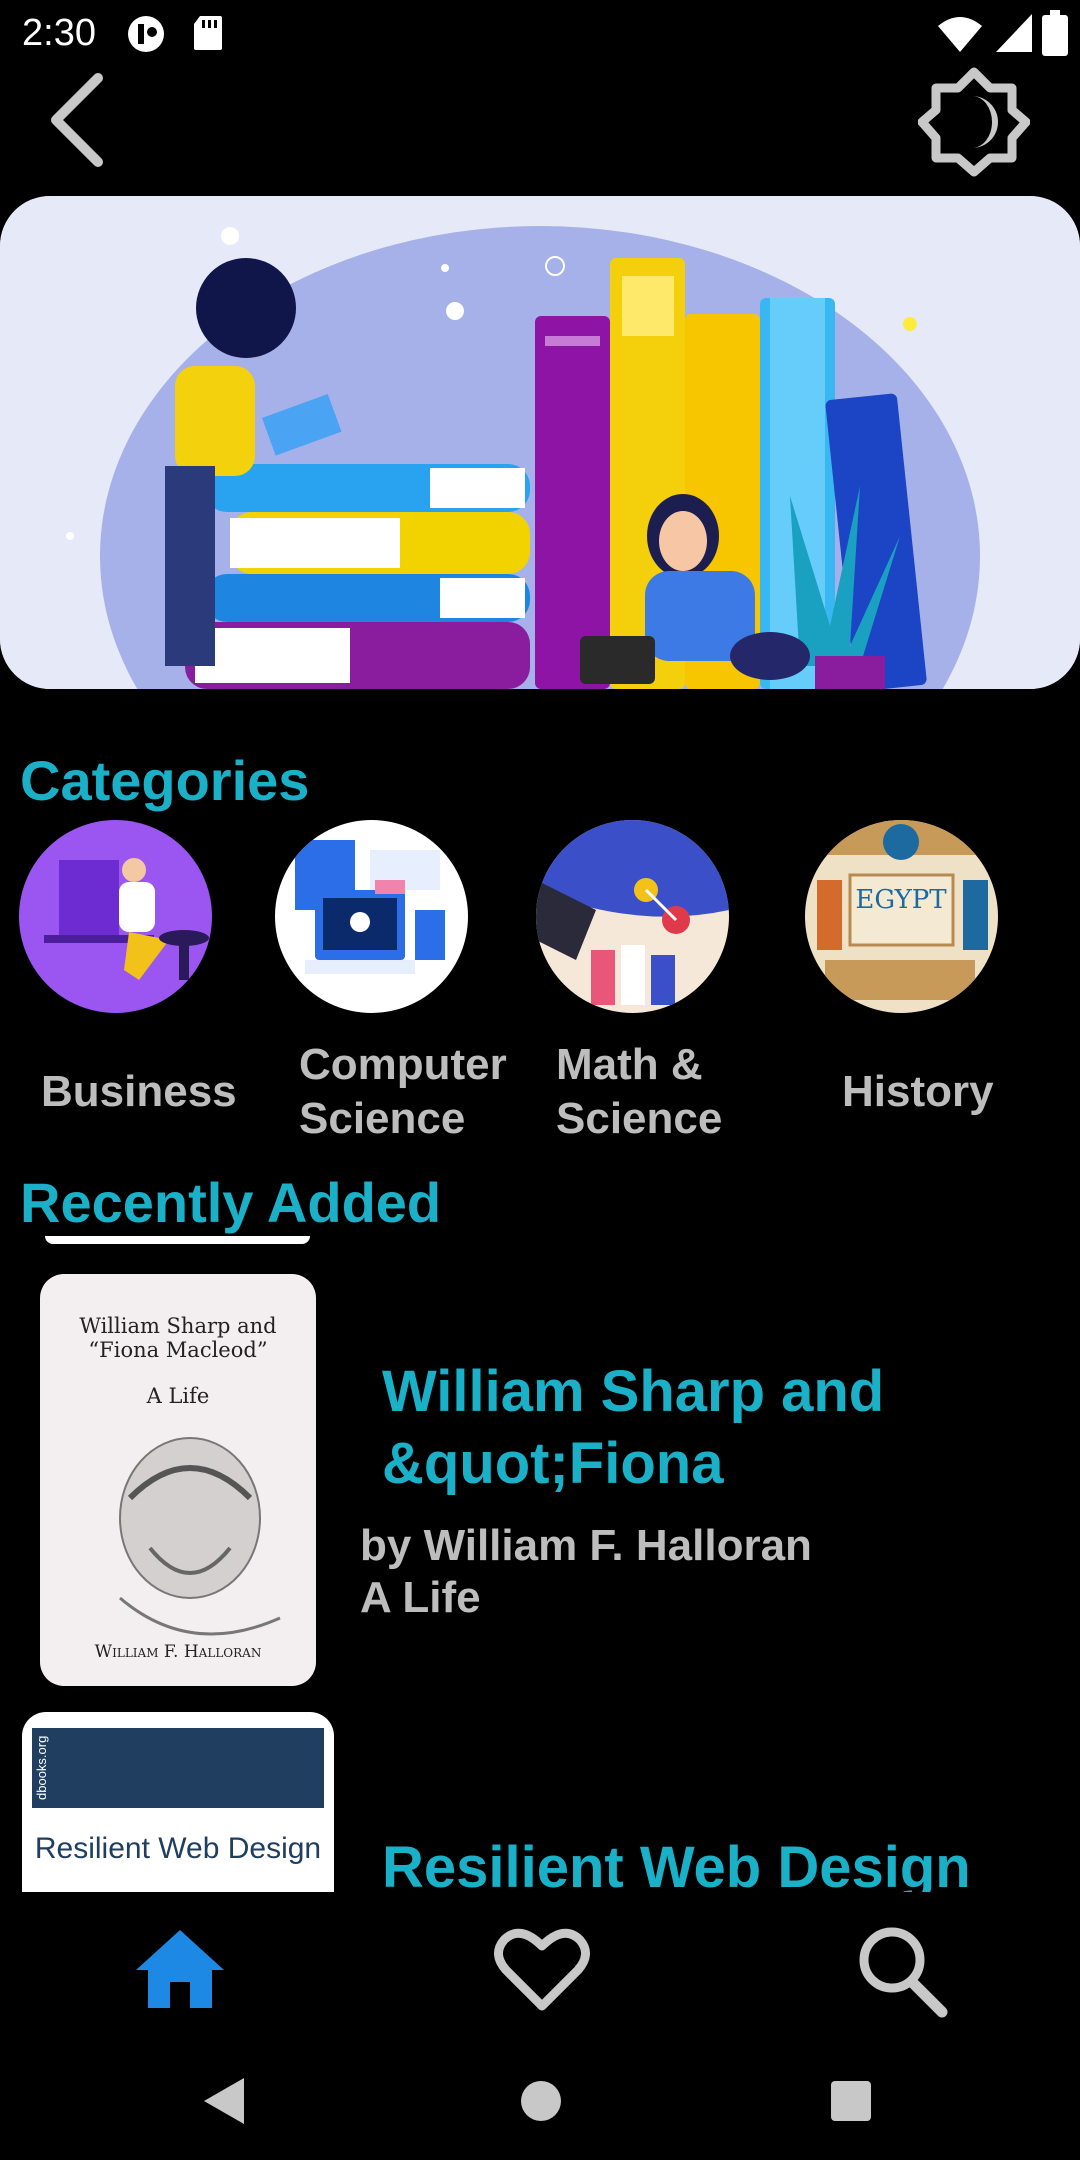 This screenshot has height=2160, width=1080. I want to click on heart-icon, so click(542, 1969).